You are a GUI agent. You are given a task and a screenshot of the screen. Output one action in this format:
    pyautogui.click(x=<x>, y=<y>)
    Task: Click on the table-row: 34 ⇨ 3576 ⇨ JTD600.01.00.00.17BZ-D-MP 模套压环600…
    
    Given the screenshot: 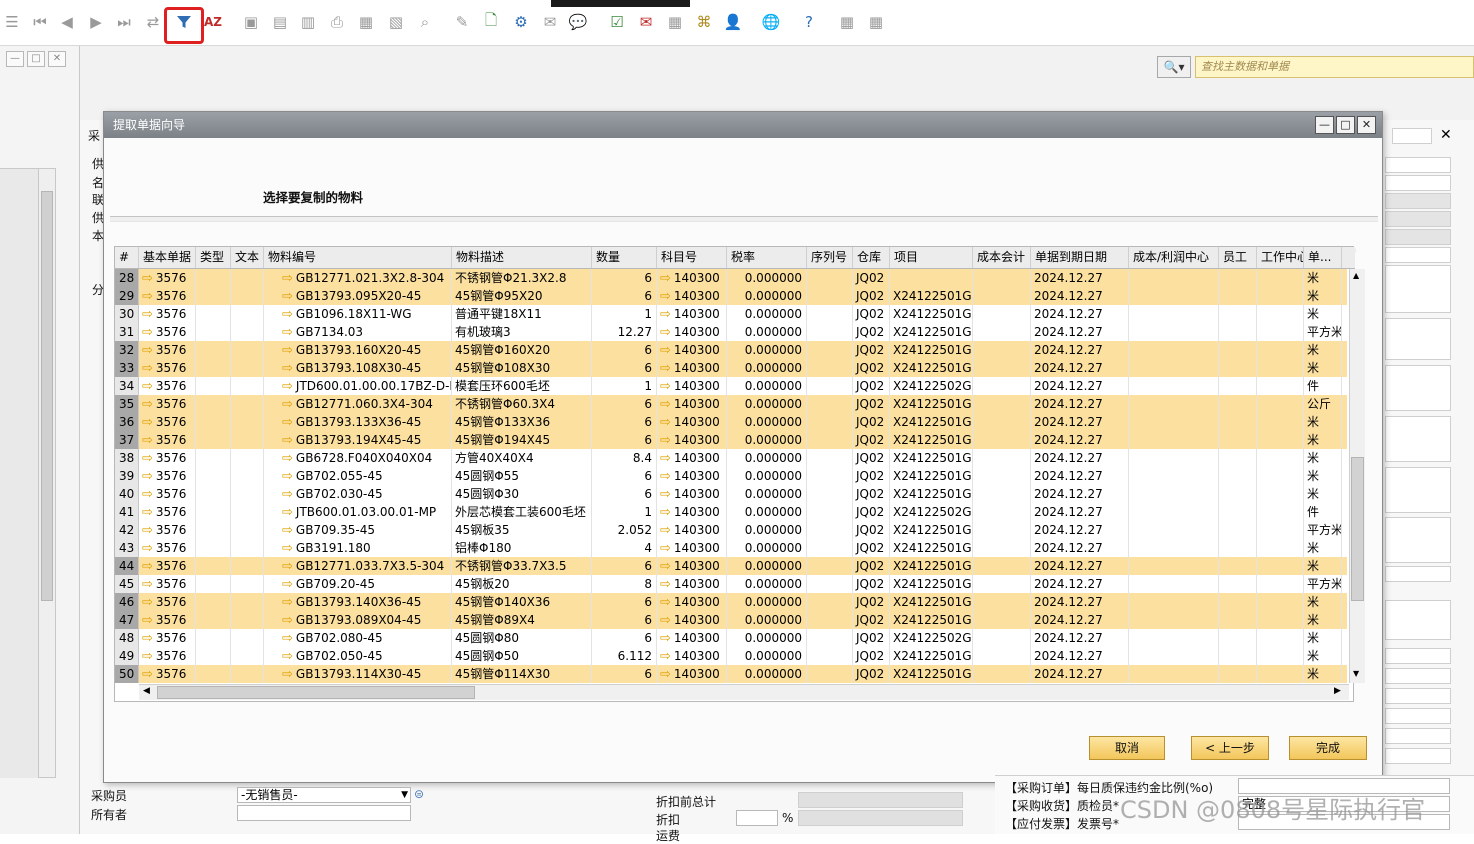 What is the action you would take?
    pyautogui.click(x=731, y=386)
    